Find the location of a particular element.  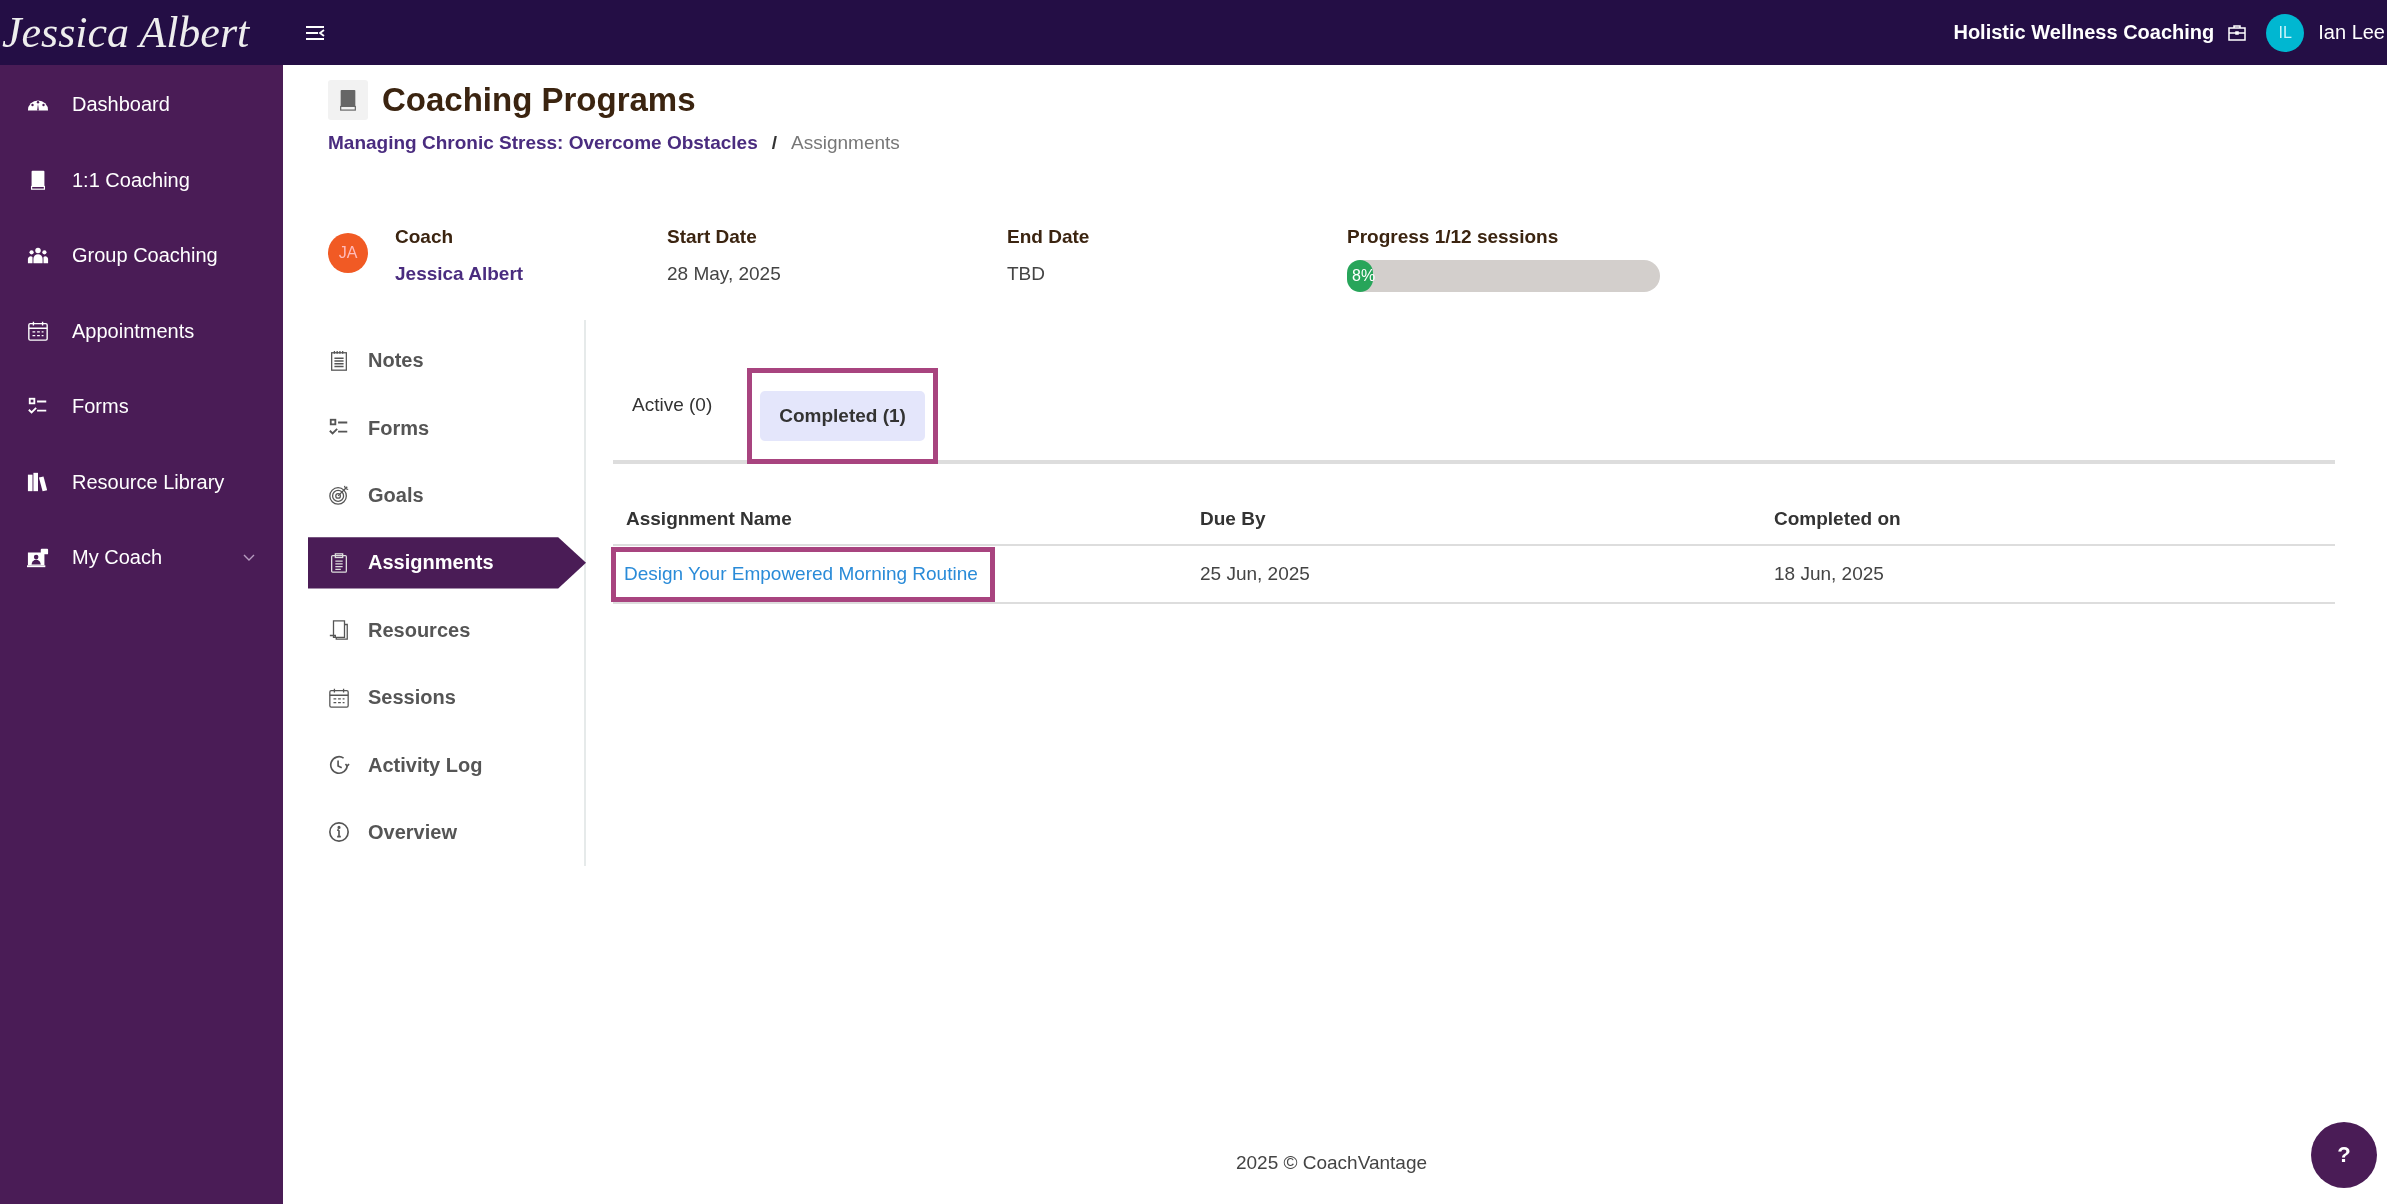

coach-avatar: JA is located at coordinates (348, 253).